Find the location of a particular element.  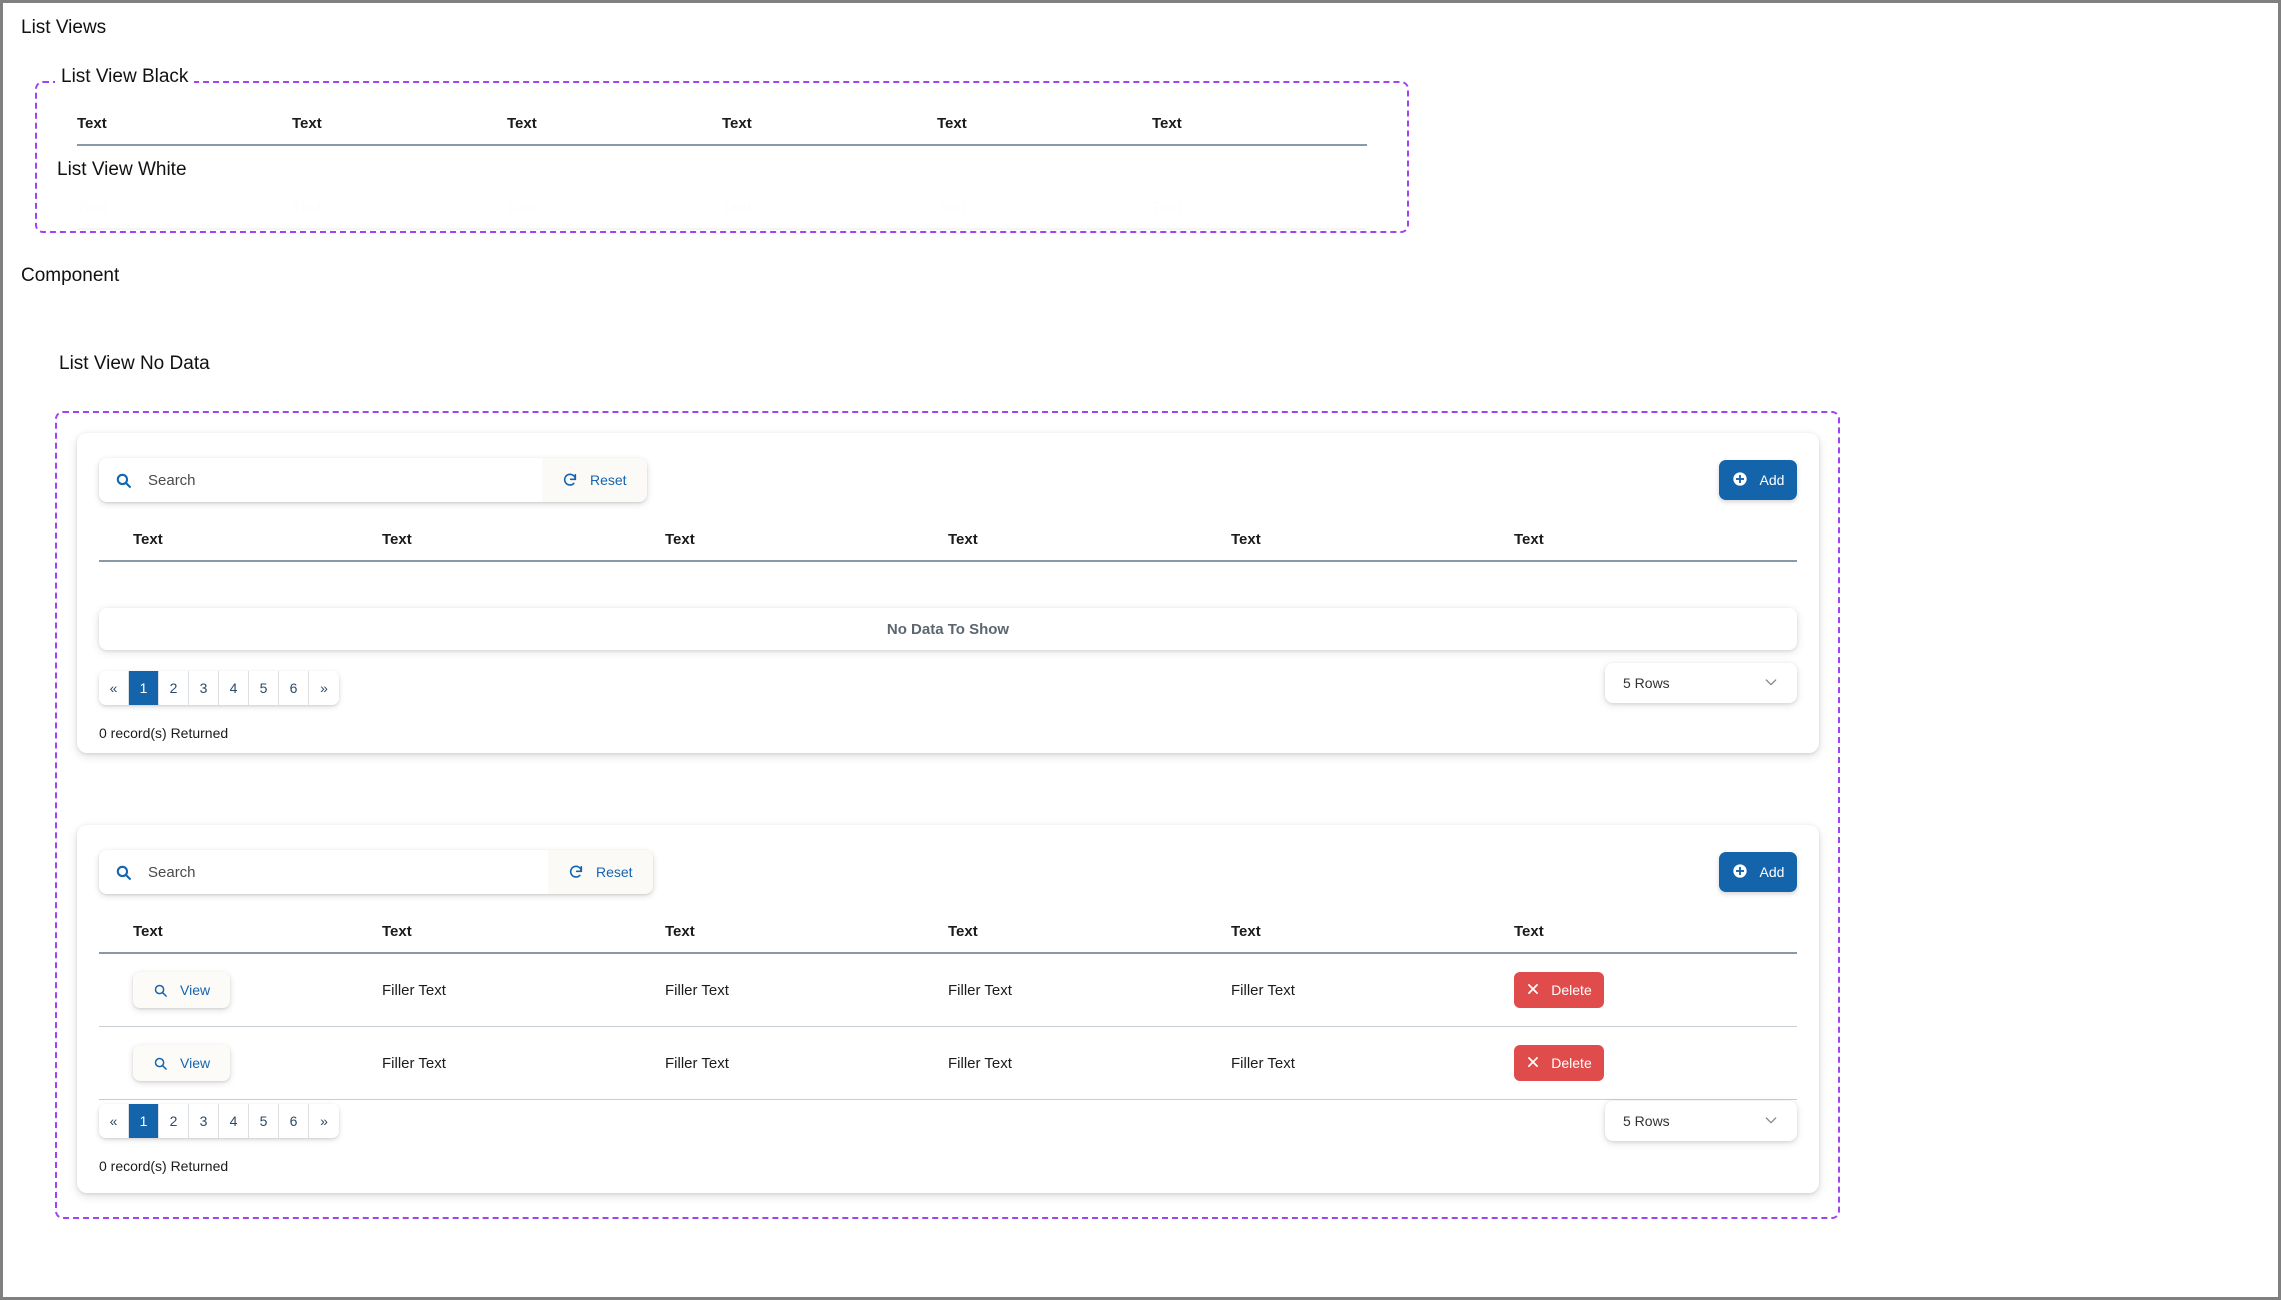

row-delete-cell: Delete is located at coordinates (1655, 990).